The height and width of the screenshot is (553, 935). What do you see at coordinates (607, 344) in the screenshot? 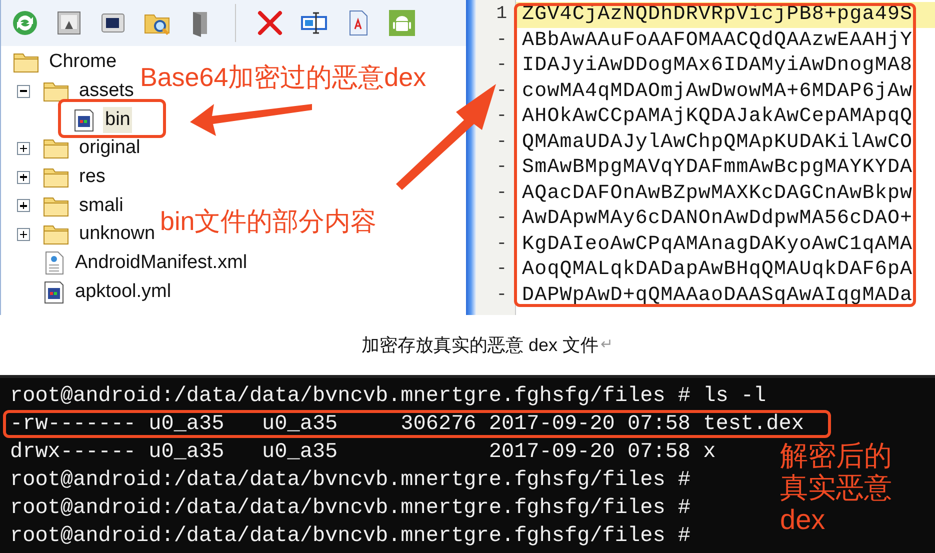
I see `paragraph-mark: ↵` at bounding box center [607, 344].